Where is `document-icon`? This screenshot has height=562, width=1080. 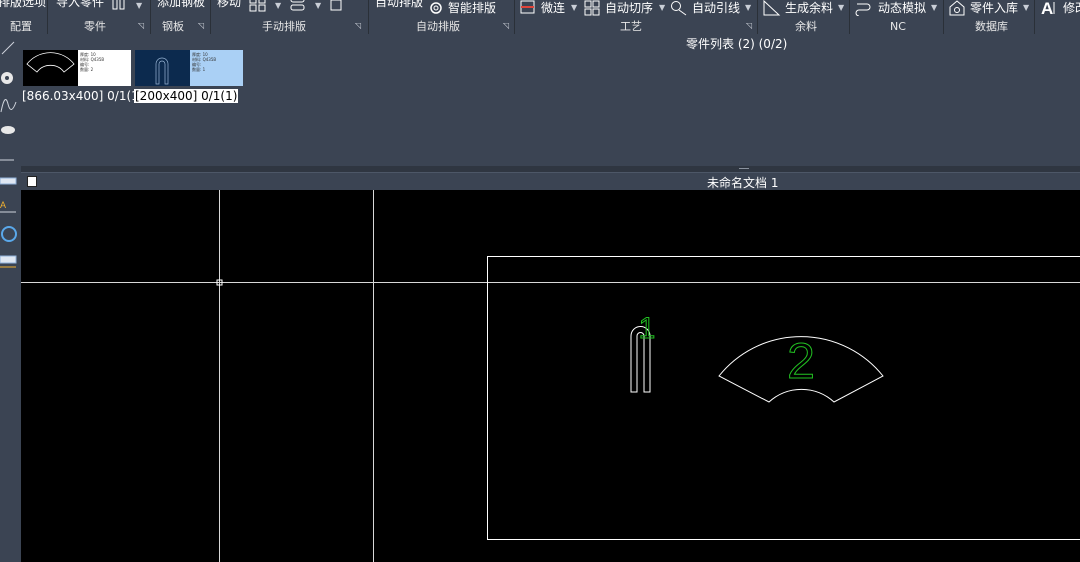
document-icon is located at coordinates (32, 181).